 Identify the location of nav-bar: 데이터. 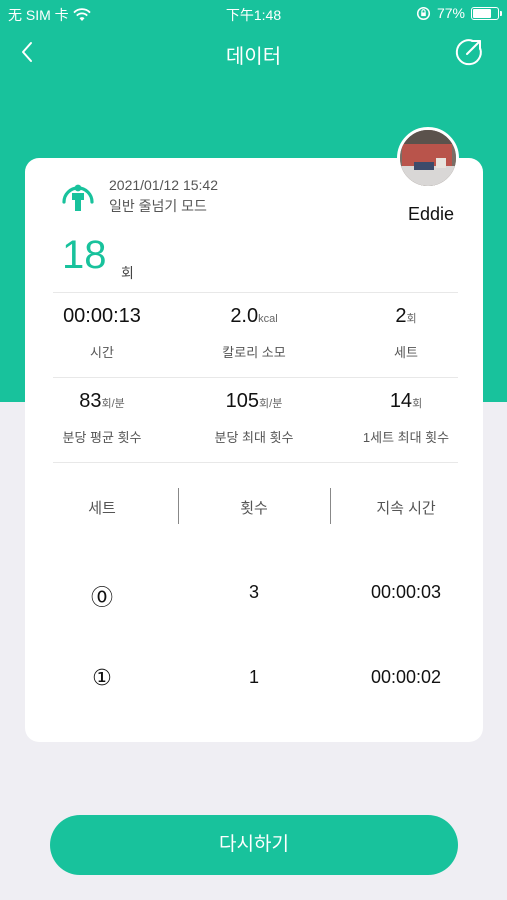
(253, 52).